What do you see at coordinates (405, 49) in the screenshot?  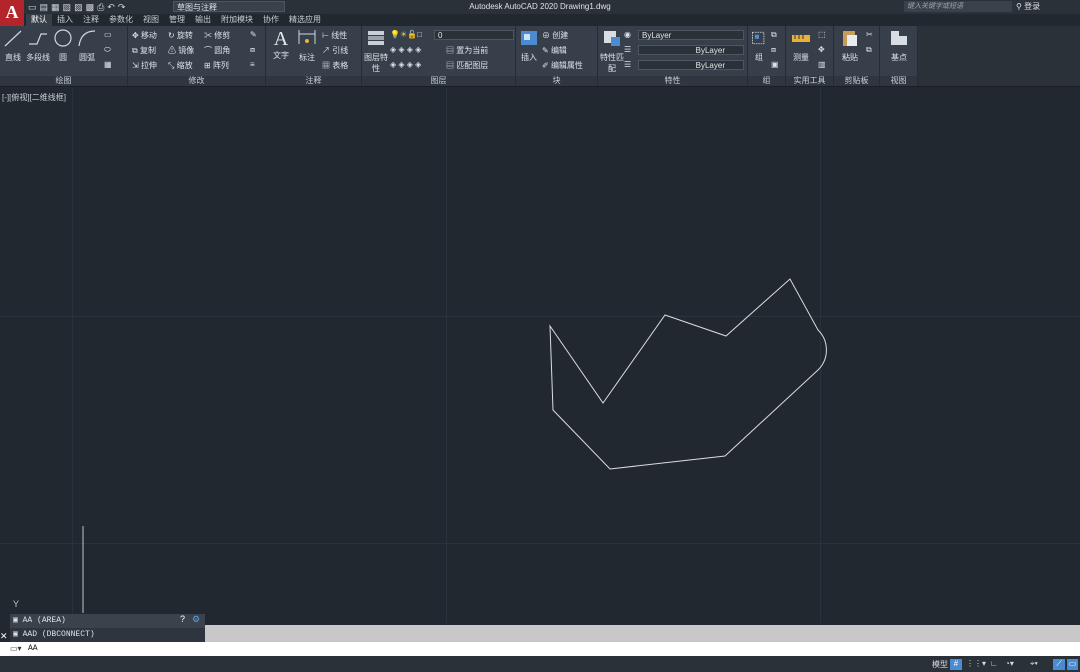 I see `layer-tool-icons-row1: ◈ ◈ ◈ ◈` at bounding box center [405, 49].